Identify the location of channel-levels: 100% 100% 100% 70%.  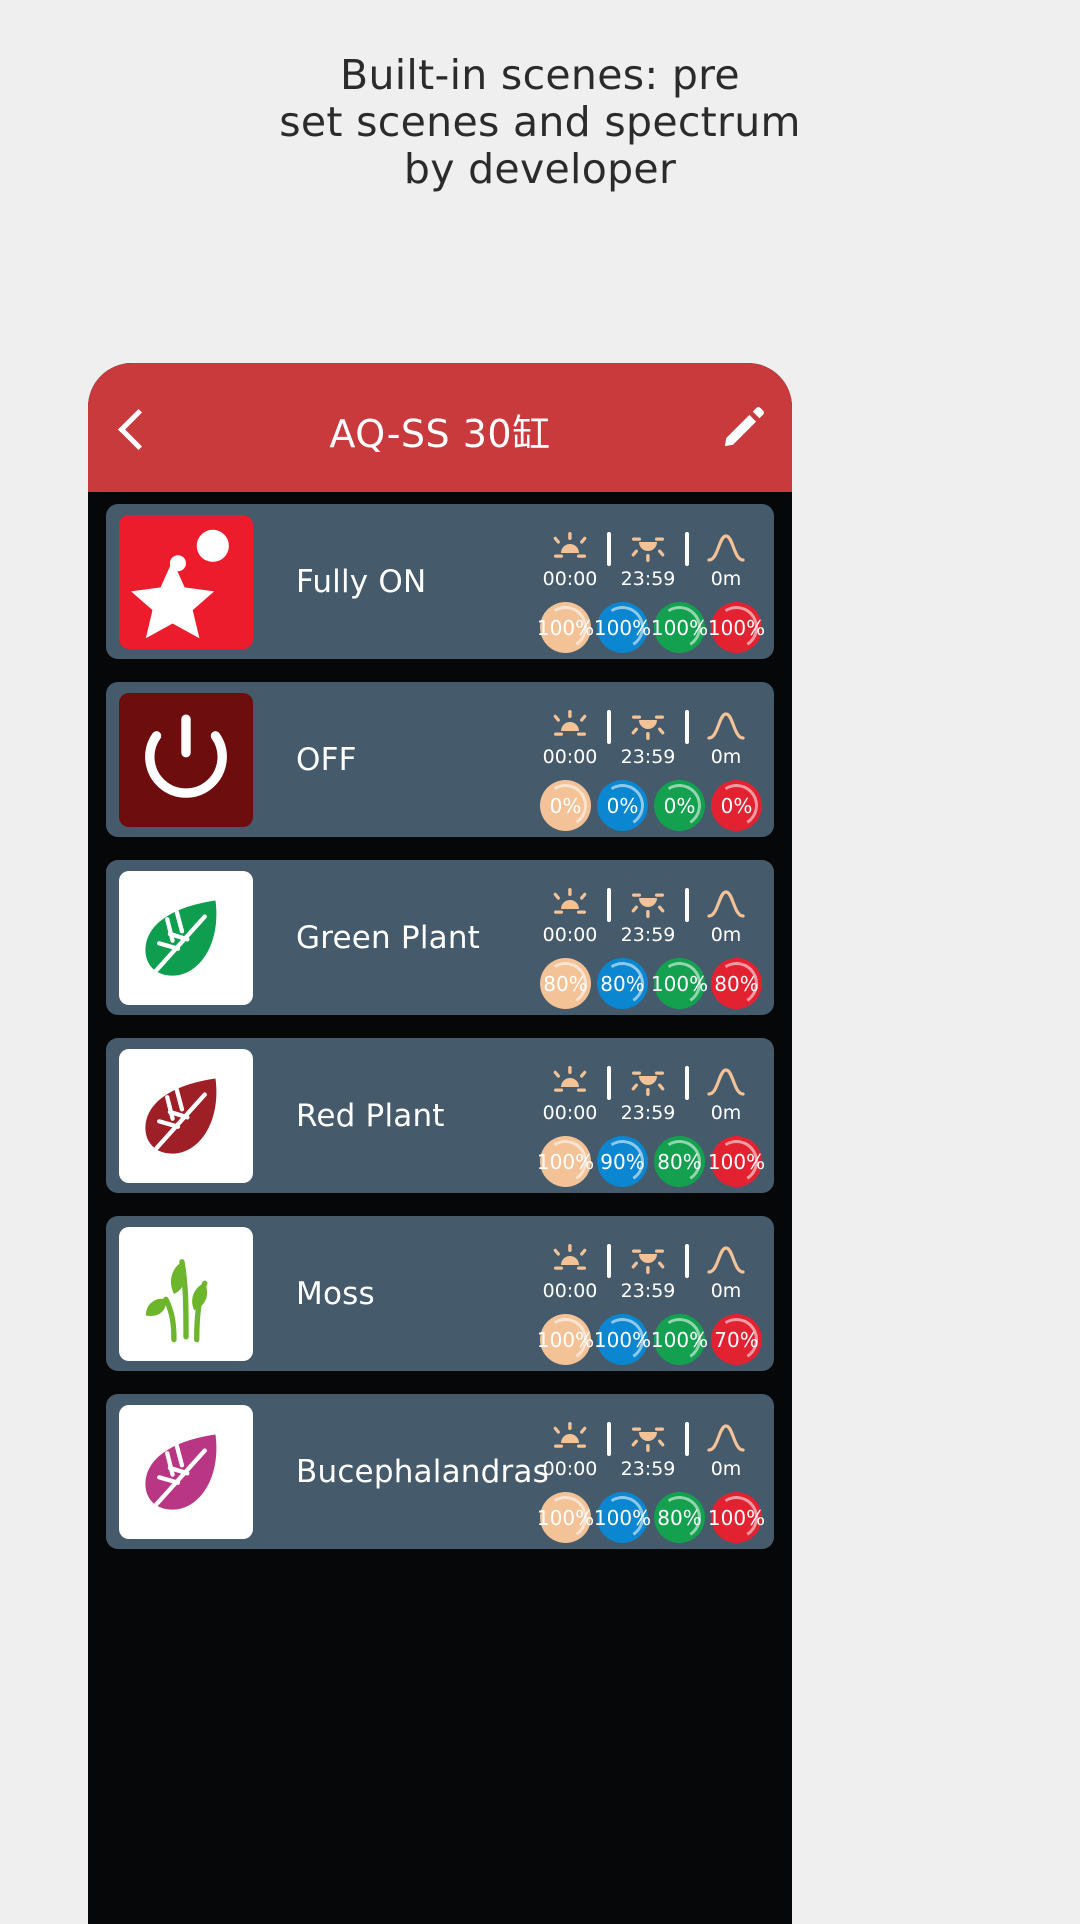
(648, 1339).